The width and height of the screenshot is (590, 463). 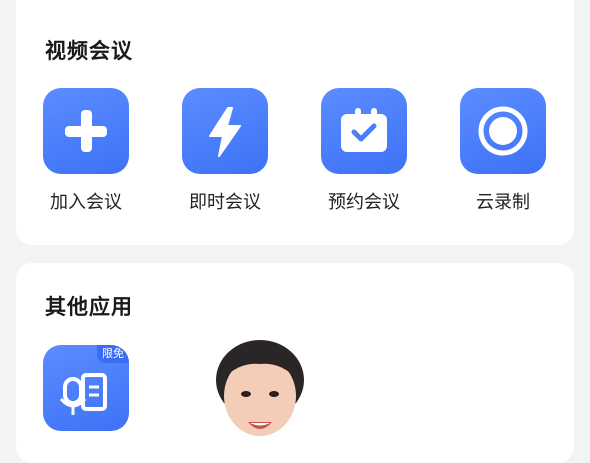 I want to click on instant-meeting-label: 即时会议, so click(x=225, y=202).